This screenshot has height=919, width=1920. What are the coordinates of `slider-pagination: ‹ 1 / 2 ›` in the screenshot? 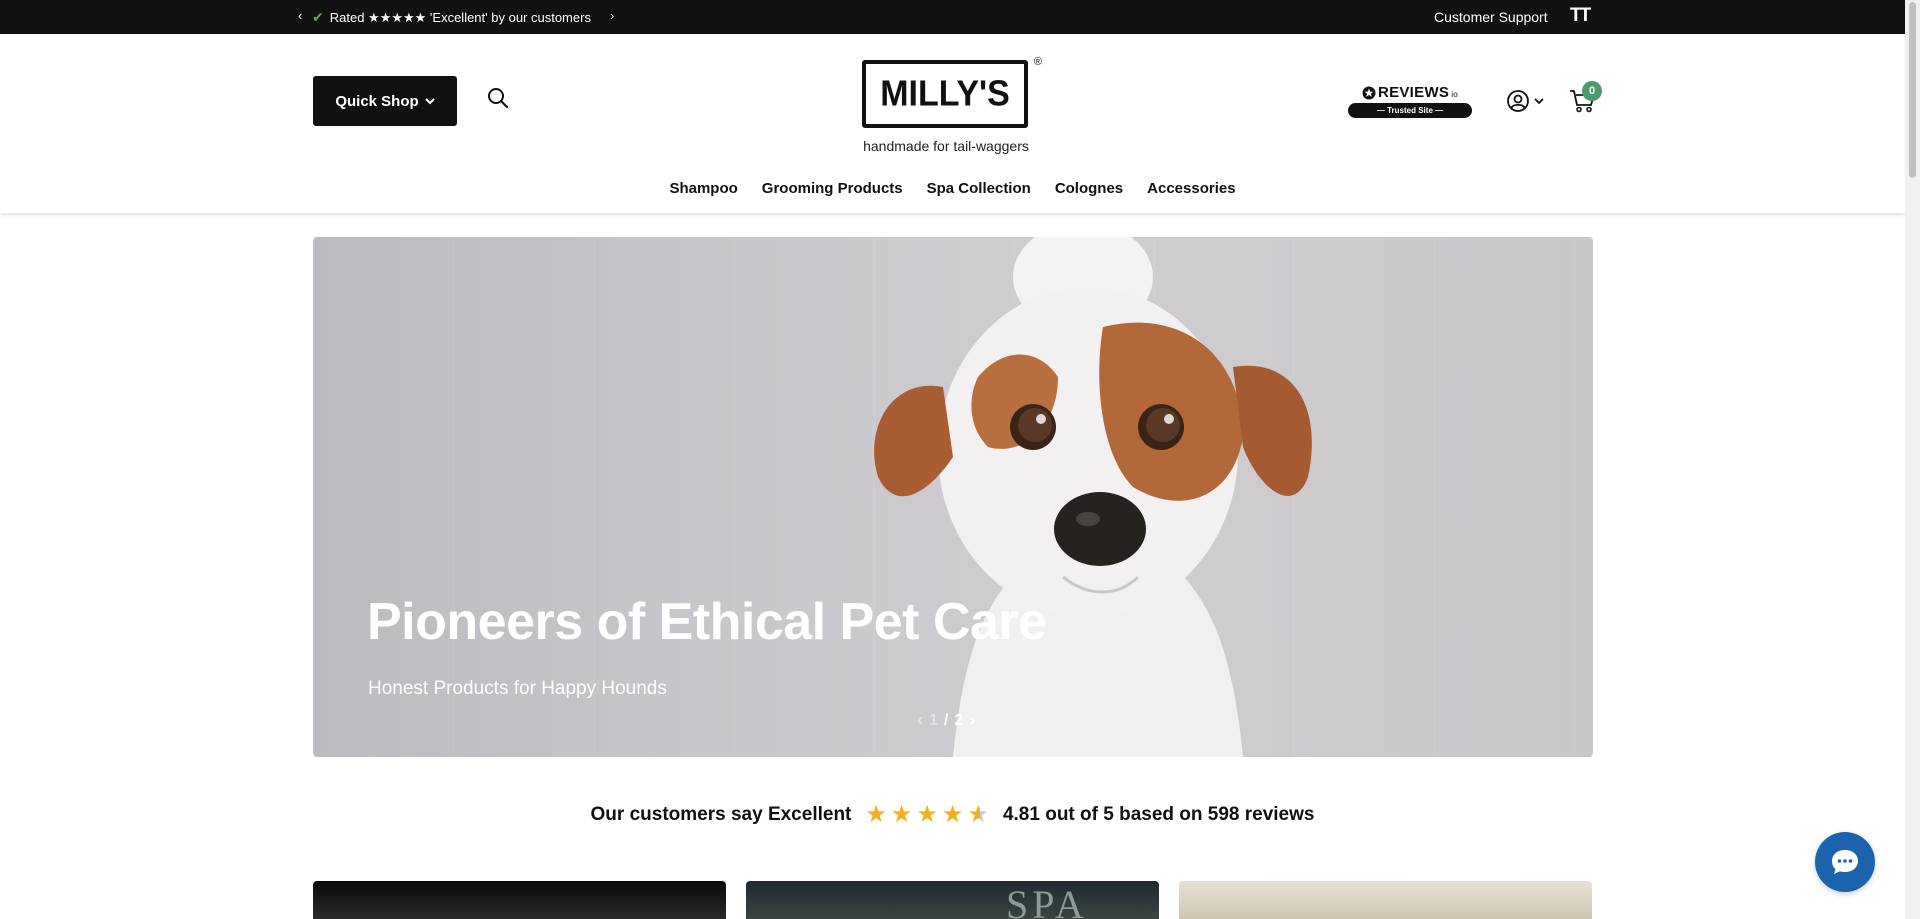 It's located at (946, 720).